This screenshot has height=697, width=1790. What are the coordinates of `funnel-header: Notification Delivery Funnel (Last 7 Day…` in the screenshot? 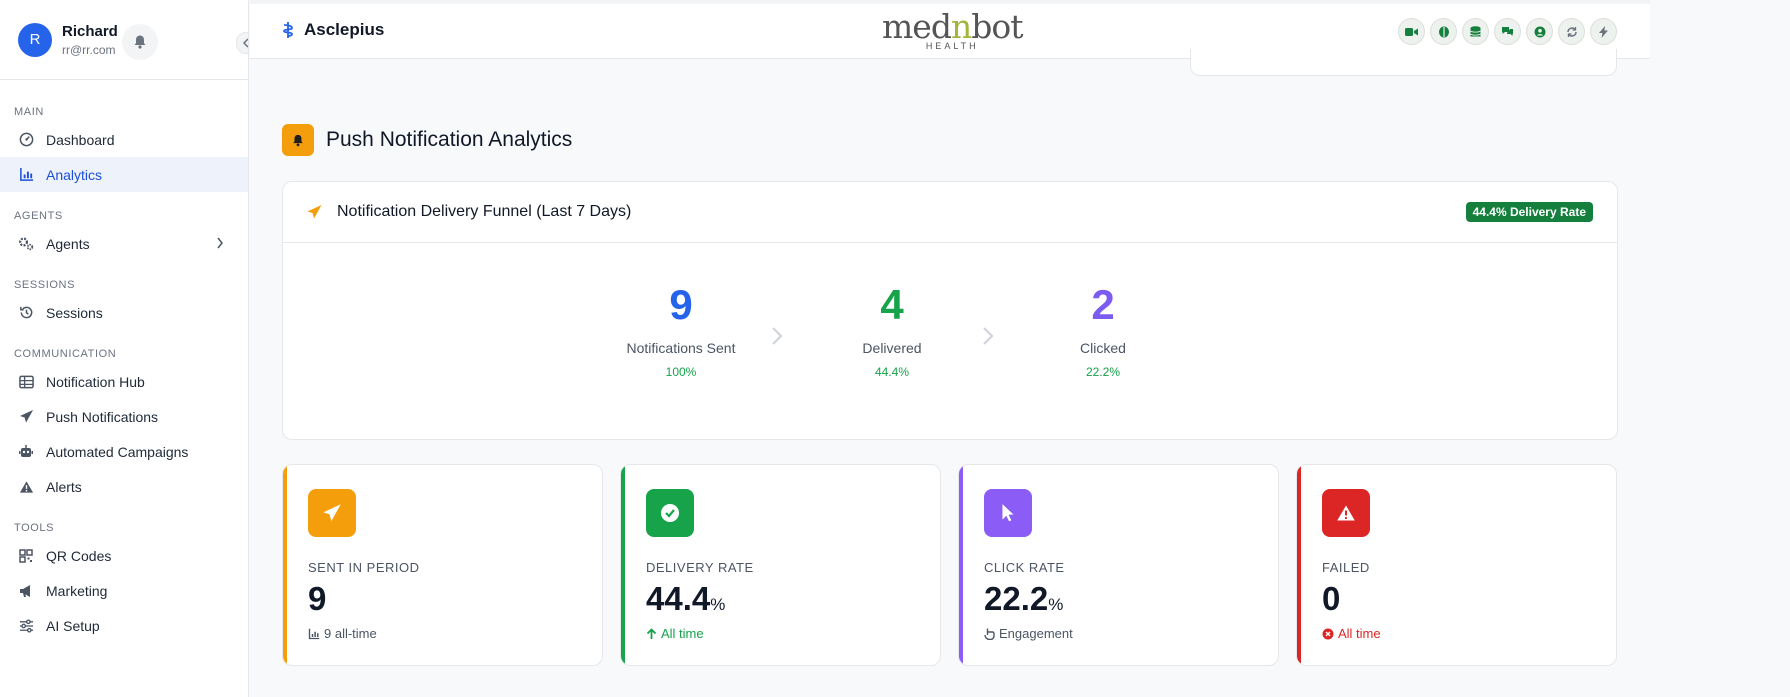 It's located at (950, 212).